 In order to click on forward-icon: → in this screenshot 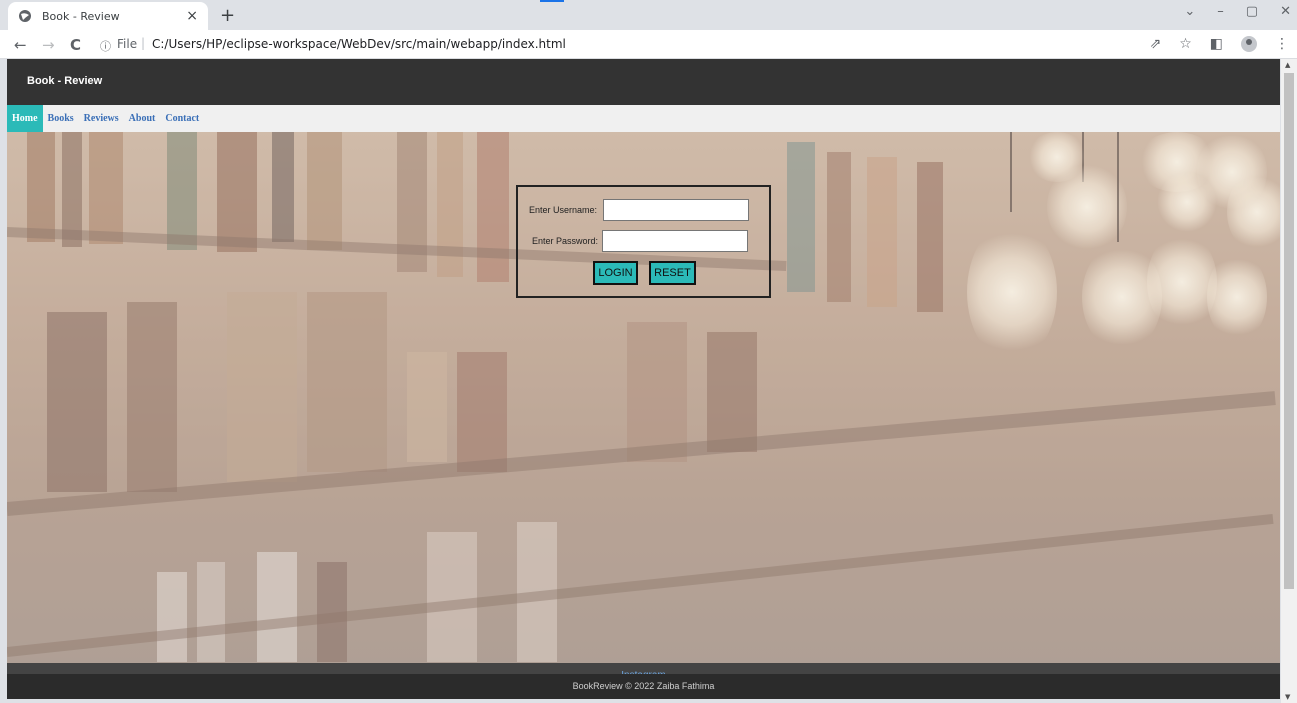, I will do `click(48, 45)`.